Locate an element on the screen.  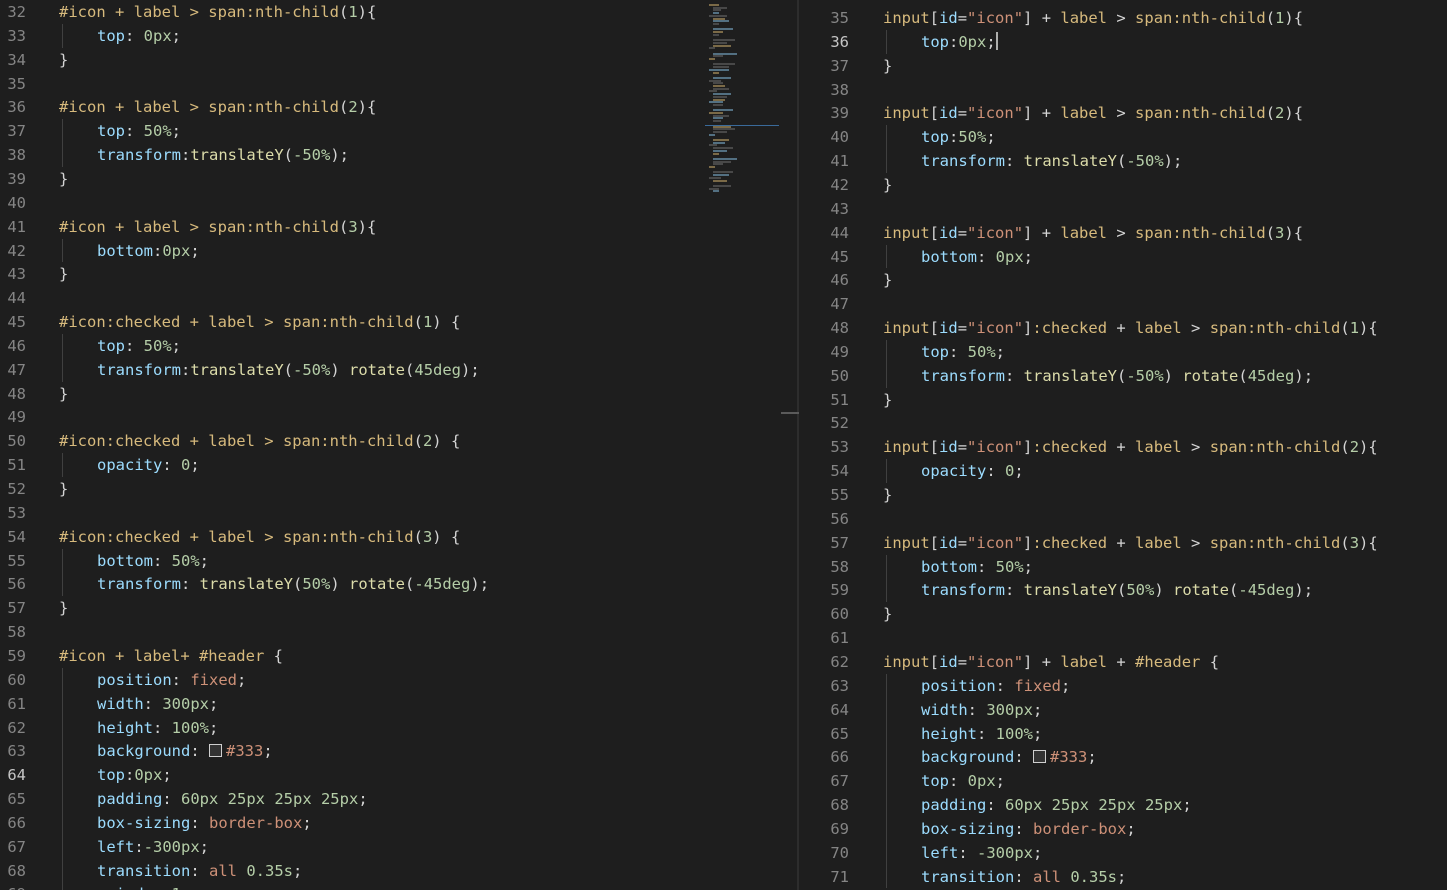
code-text: #icon + label > span:nth-child(3){ is located at coordinates (217, 227).